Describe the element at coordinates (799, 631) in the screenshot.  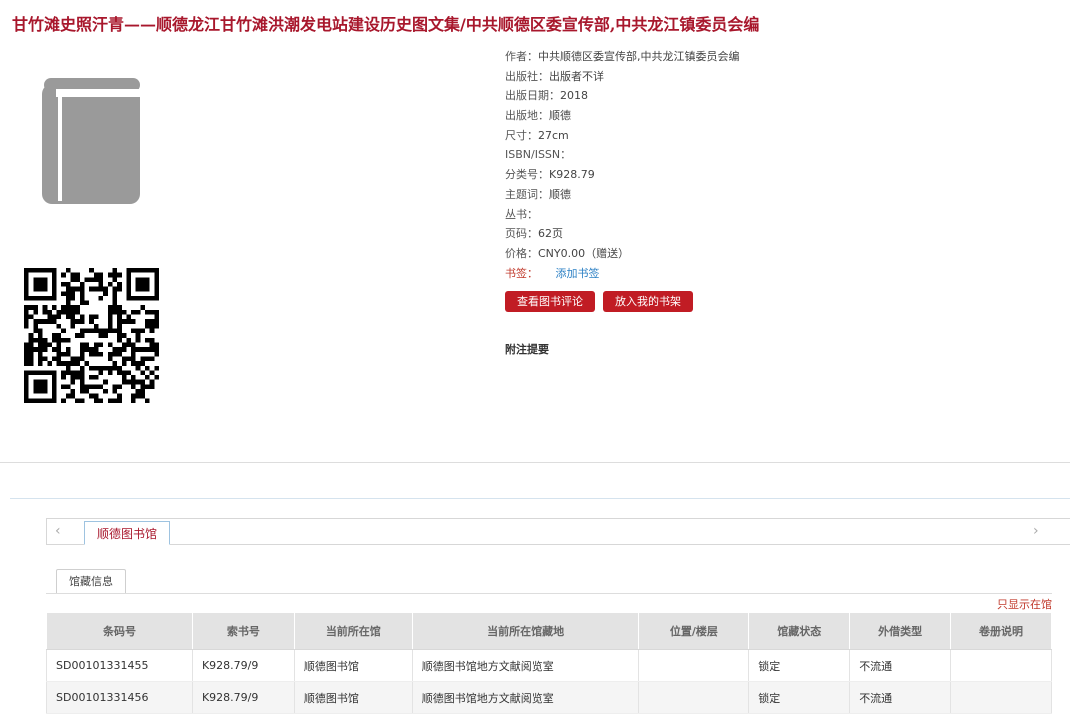
I see `col-status: 馆藏状态` at that location.